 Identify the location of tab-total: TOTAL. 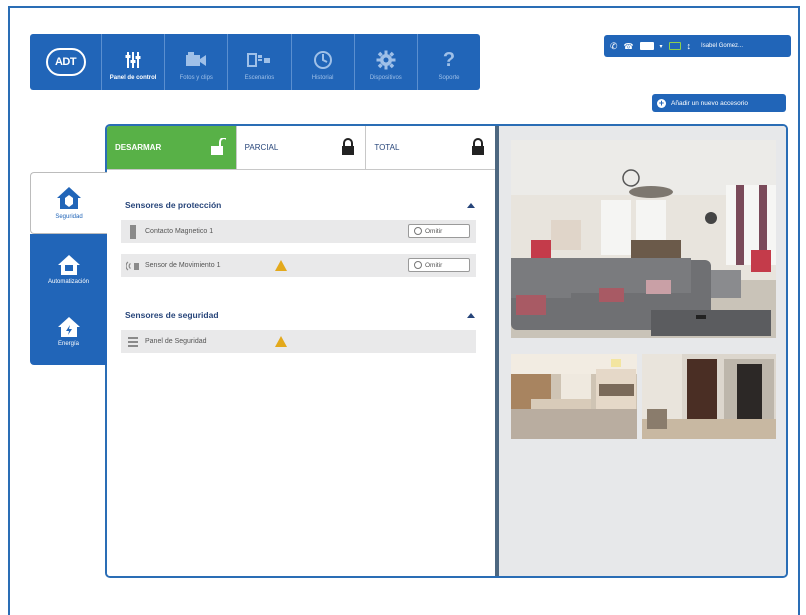
(430, 147).